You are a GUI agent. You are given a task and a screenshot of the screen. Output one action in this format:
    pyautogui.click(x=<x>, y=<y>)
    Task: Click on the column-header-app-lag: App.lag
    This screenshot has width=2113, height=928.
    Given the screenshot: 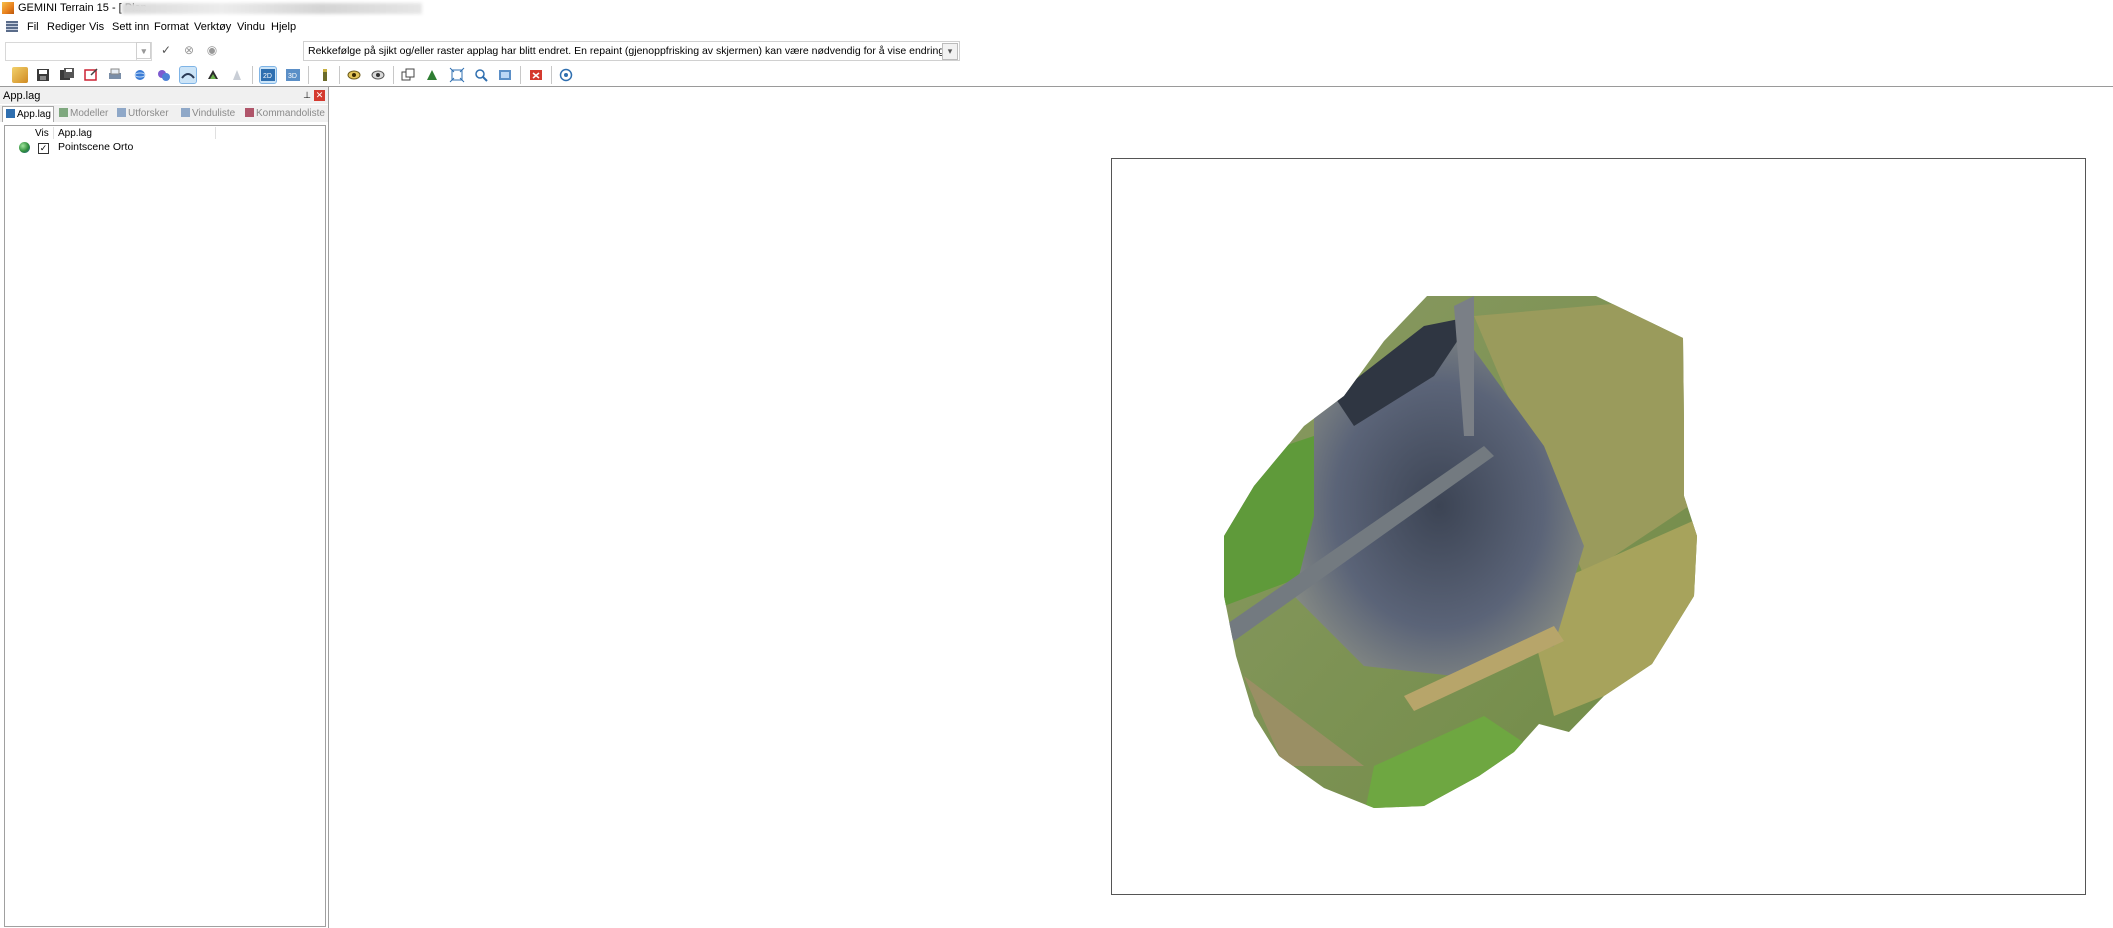 What is the action you would take?
    pyautogui.click(x=75, y=133)
    